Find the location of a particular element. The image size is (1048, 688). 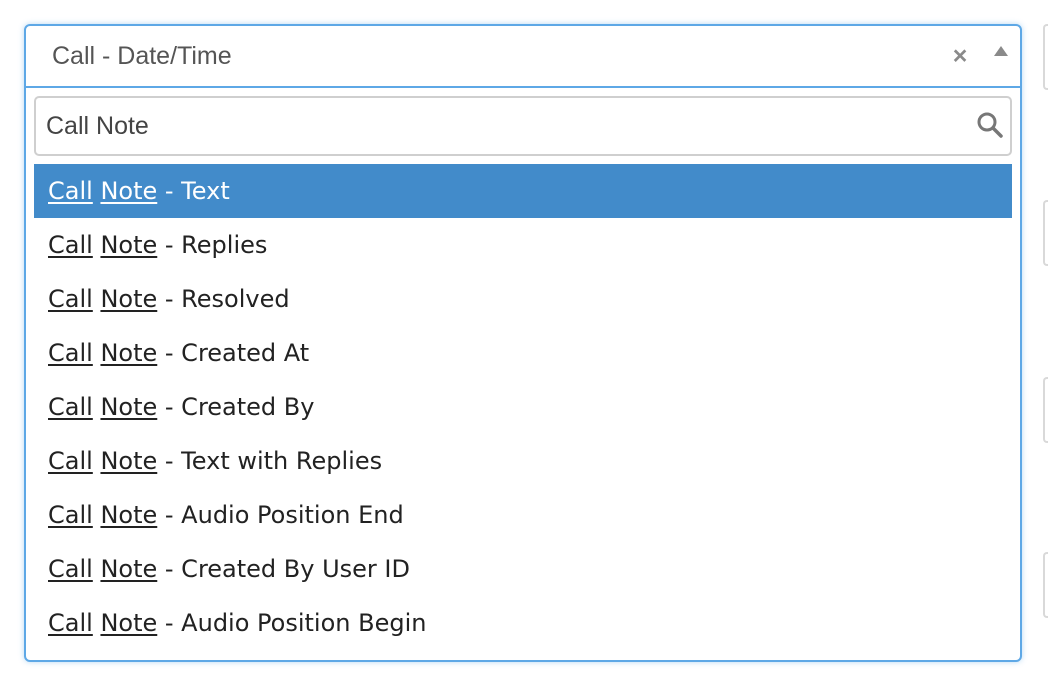

result-option: Call Note - Created At is located at coordinates (523, 353).